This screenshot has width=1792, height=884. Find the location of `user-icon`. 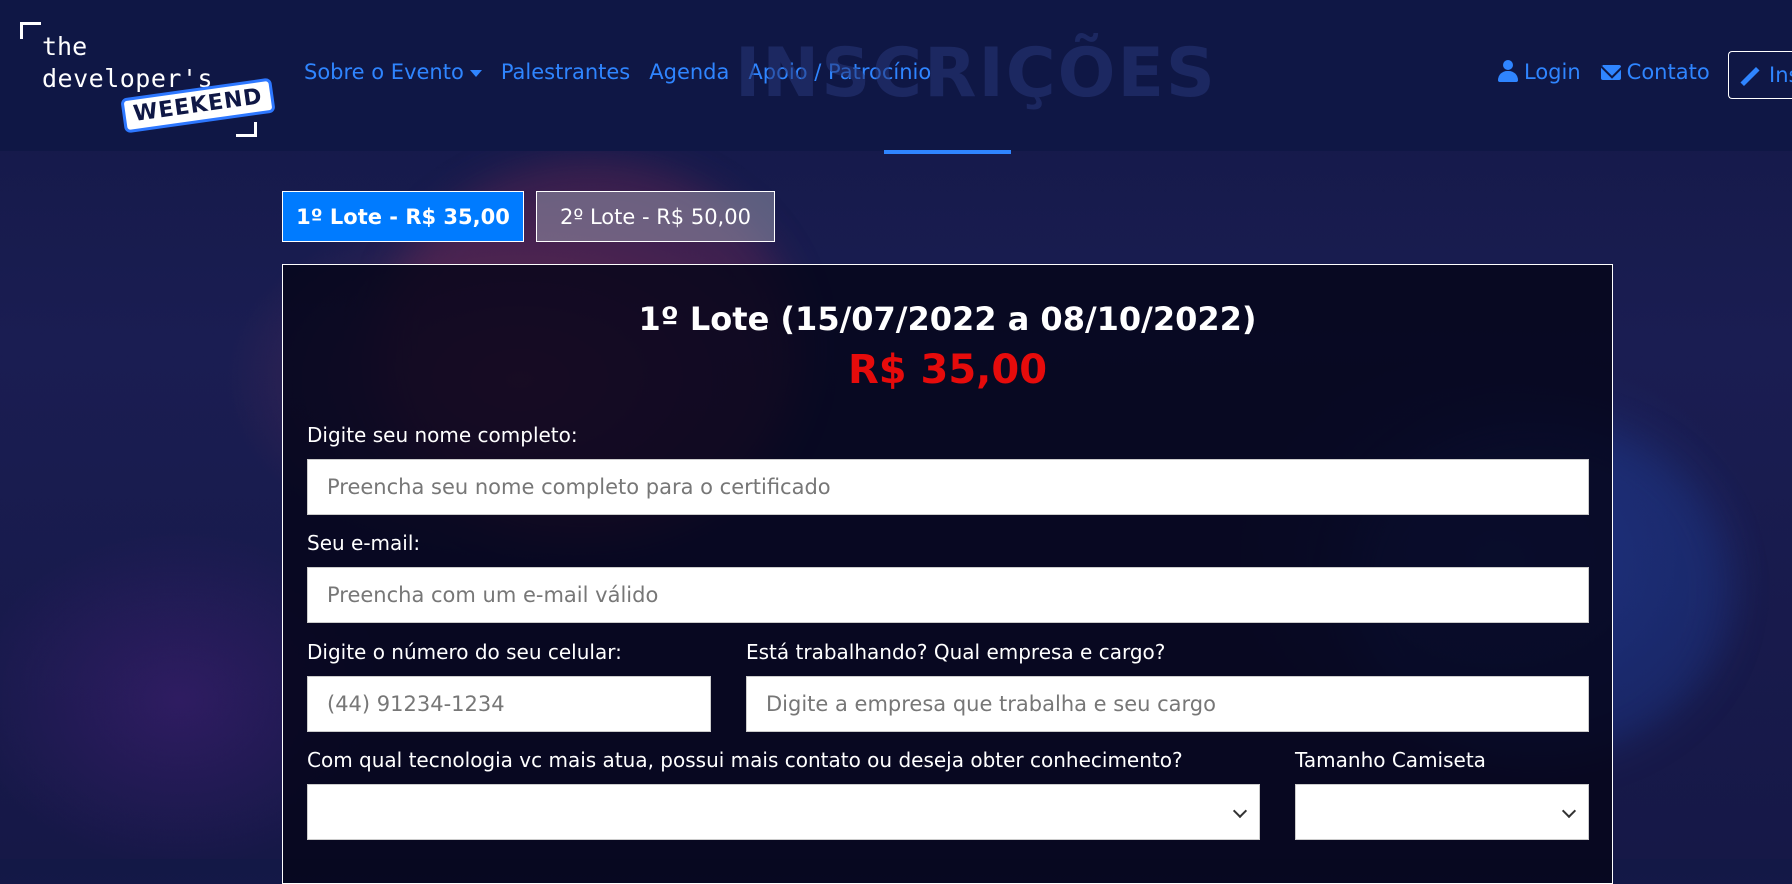

user-icon is located at coordinates (1508, 71).